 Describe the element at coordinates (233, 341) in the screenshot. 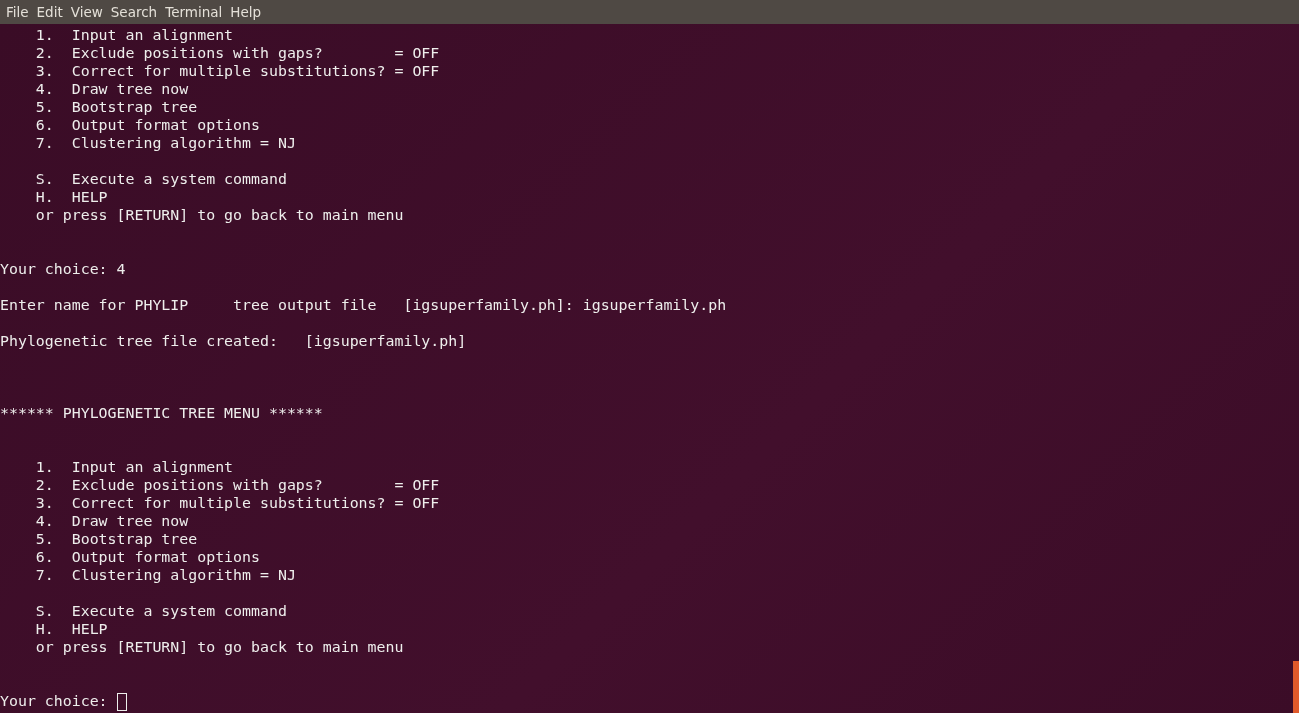

I see `terminal-line: Phylogenetic tree file created: [igsuperfamily.ph]` at that location.